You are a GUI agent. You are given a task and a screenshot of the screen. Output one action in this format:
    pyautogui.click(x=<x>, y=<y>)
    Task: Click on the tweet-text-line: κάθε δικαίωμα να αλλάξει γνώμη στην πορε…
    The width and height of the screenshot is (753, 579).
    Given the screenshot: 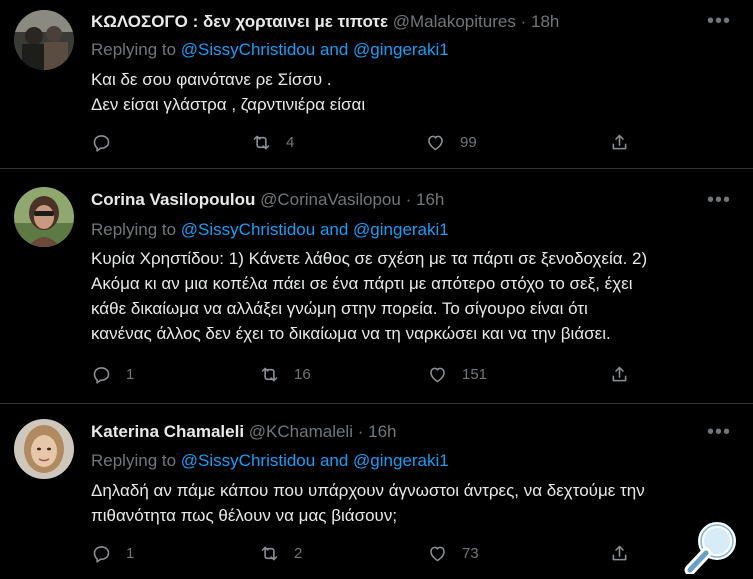 What is the action you would take?
    pyautogui.click(x=339, y=308)
    